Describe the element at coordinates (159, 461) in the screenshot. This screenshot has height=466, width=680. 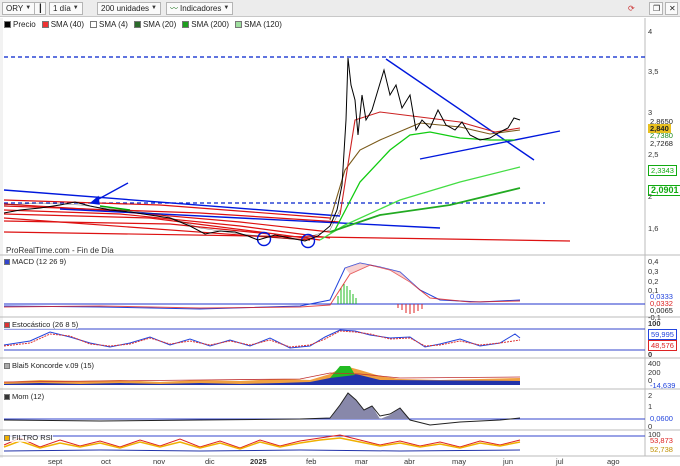
I see `date-tick: nov` at that location.